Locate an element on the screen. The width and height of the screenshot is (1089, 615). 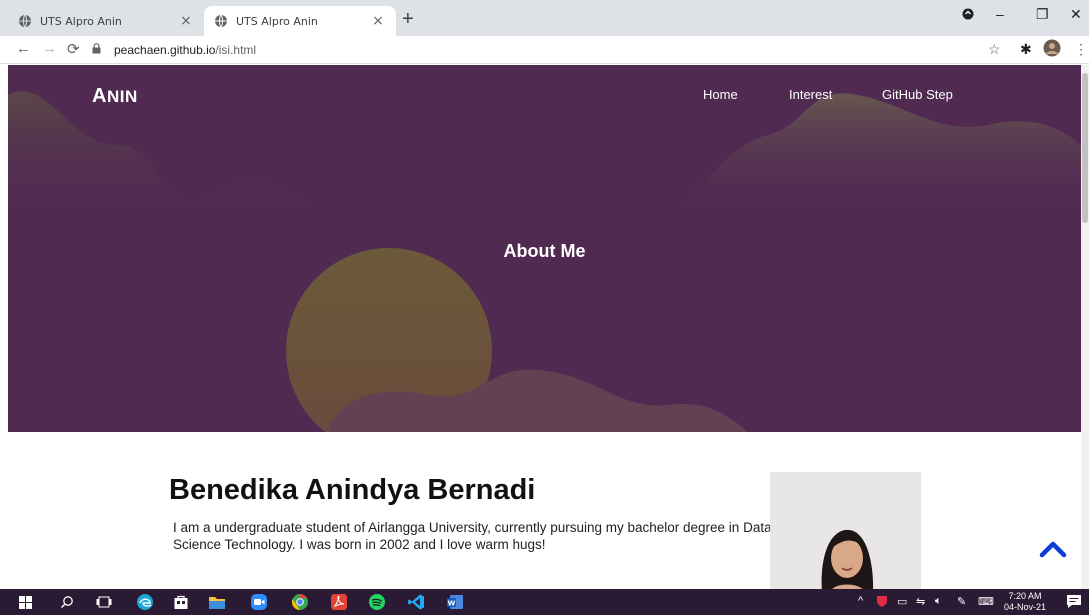
file-explorer-icon is located at coordinates (217, 602).